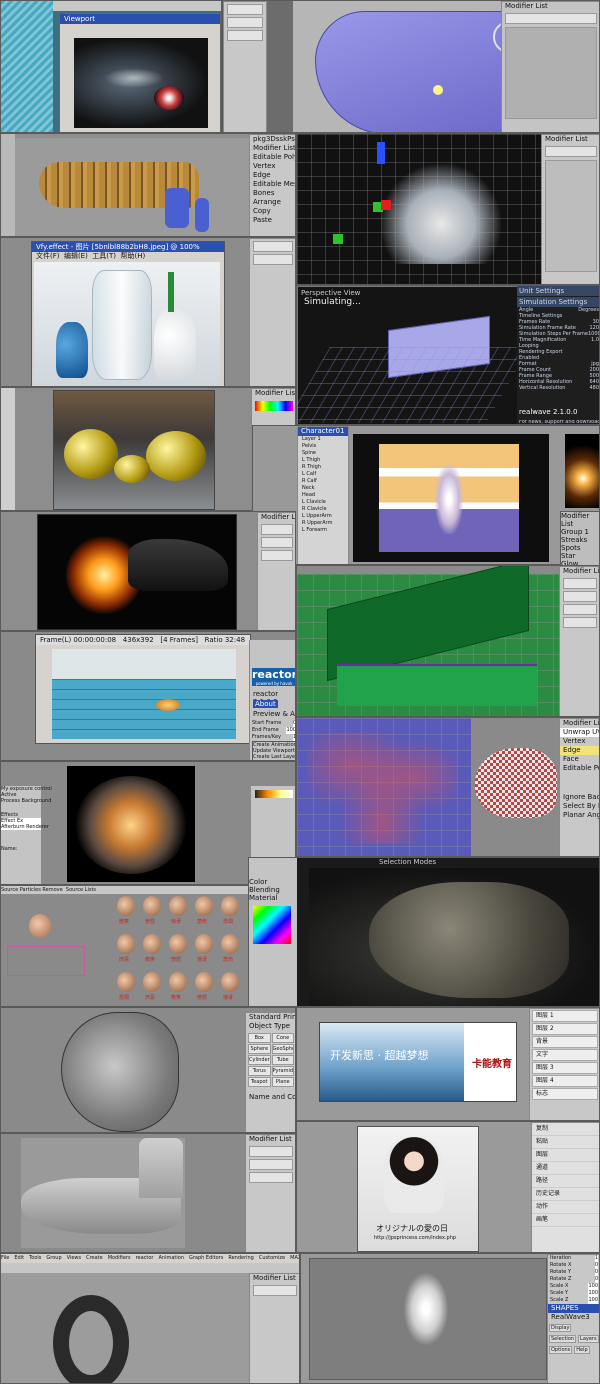 The height and width of the screenshot is (1384, 600). Describe the element at coordinates (565, 1016) in the screenshot. I see `layer-item: 图层 1` at that location.